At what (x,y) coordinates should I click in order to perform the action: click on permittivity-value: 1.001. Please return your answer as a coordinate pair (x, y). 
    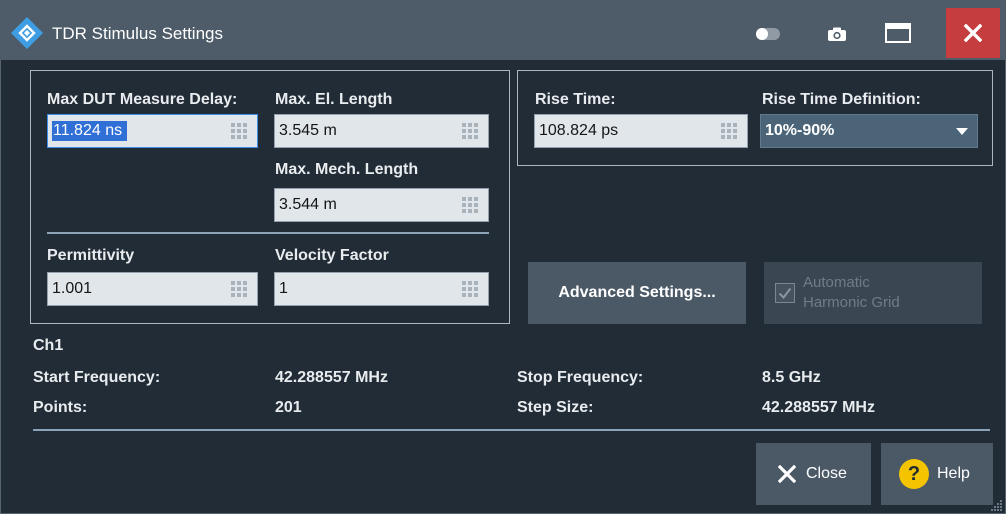
    Looking at the image, I should click on (72, 289).